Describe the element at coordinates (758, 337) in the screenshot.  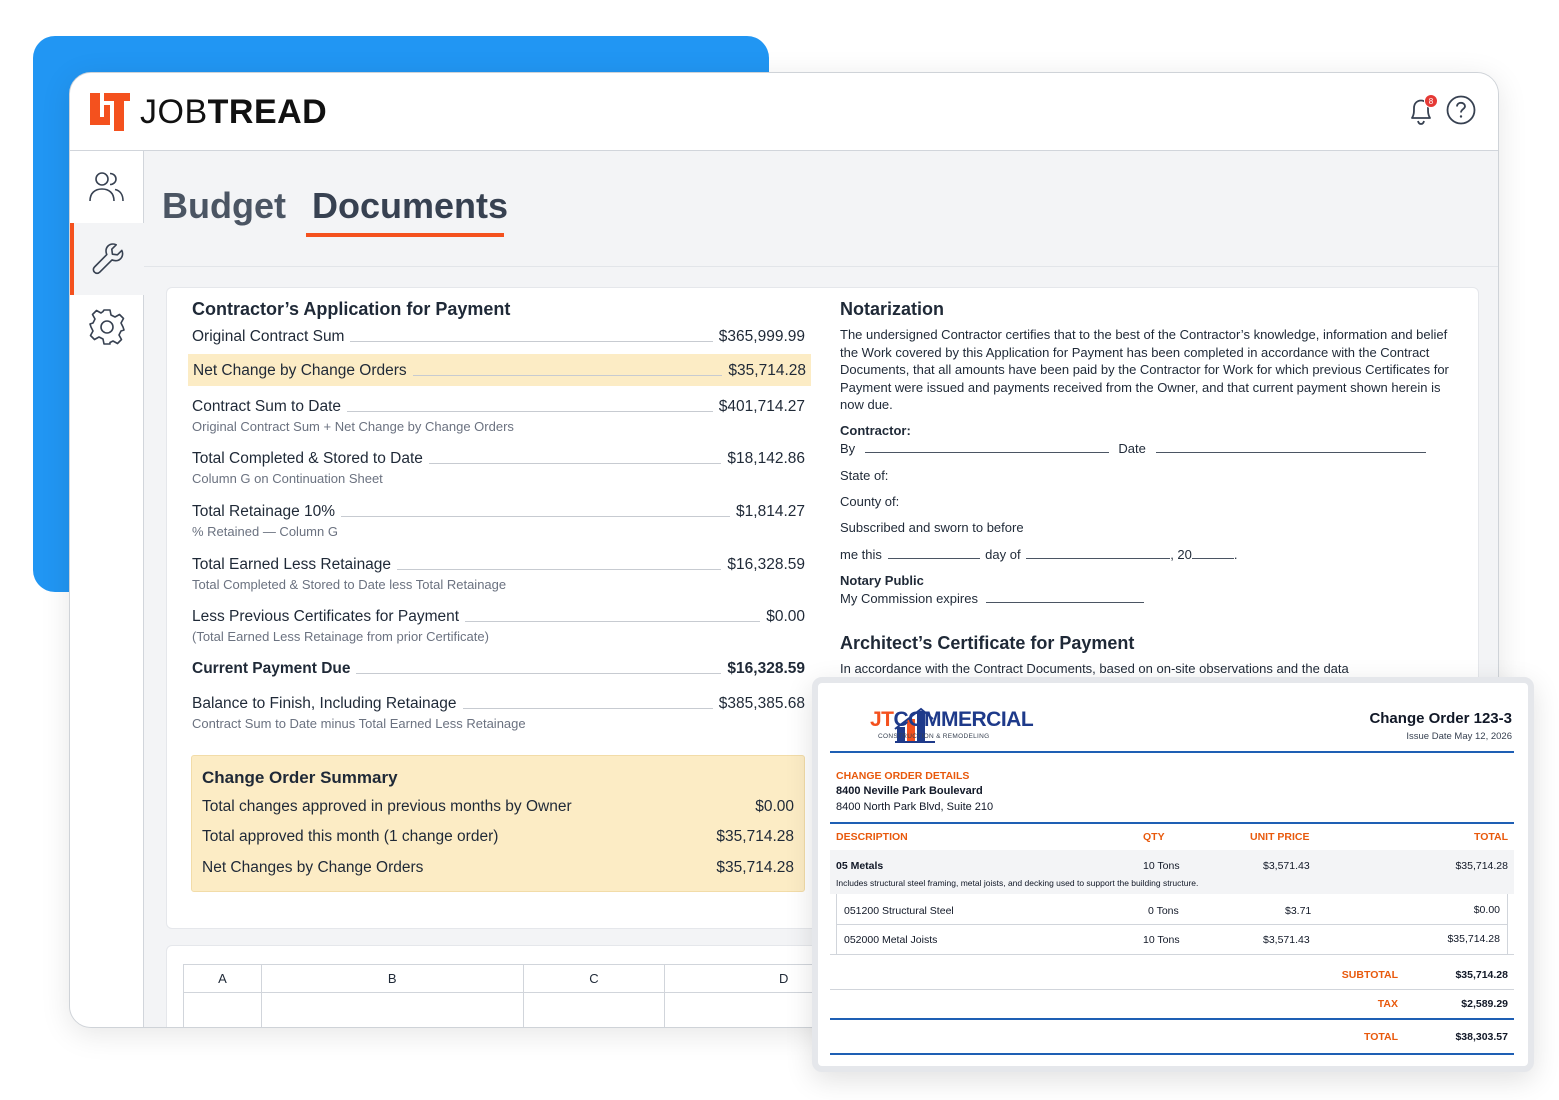
I see `row-amount: $365,999.99` at that location.